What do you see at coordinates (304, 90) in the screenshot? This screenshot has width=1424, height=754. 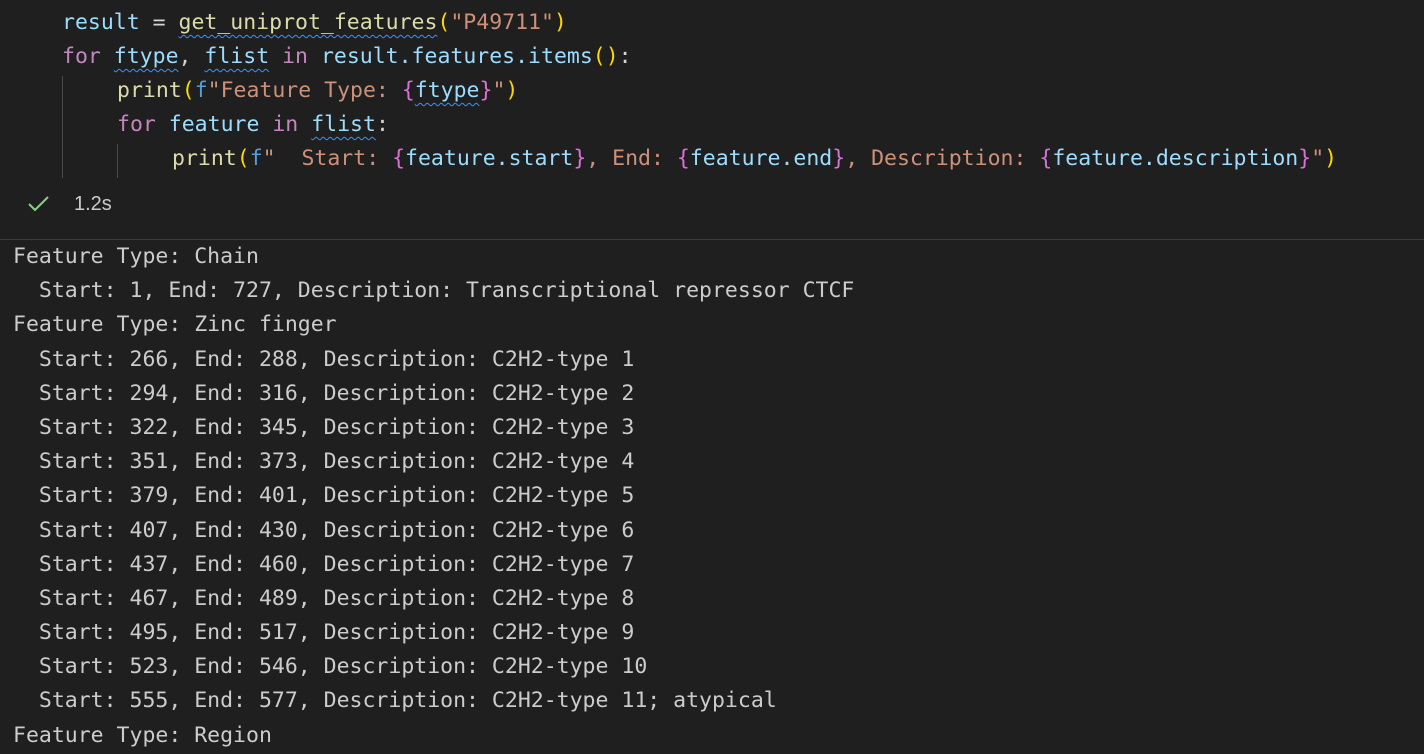 I see `code-token: "Feature Type:` at bounding box center [304, 90].